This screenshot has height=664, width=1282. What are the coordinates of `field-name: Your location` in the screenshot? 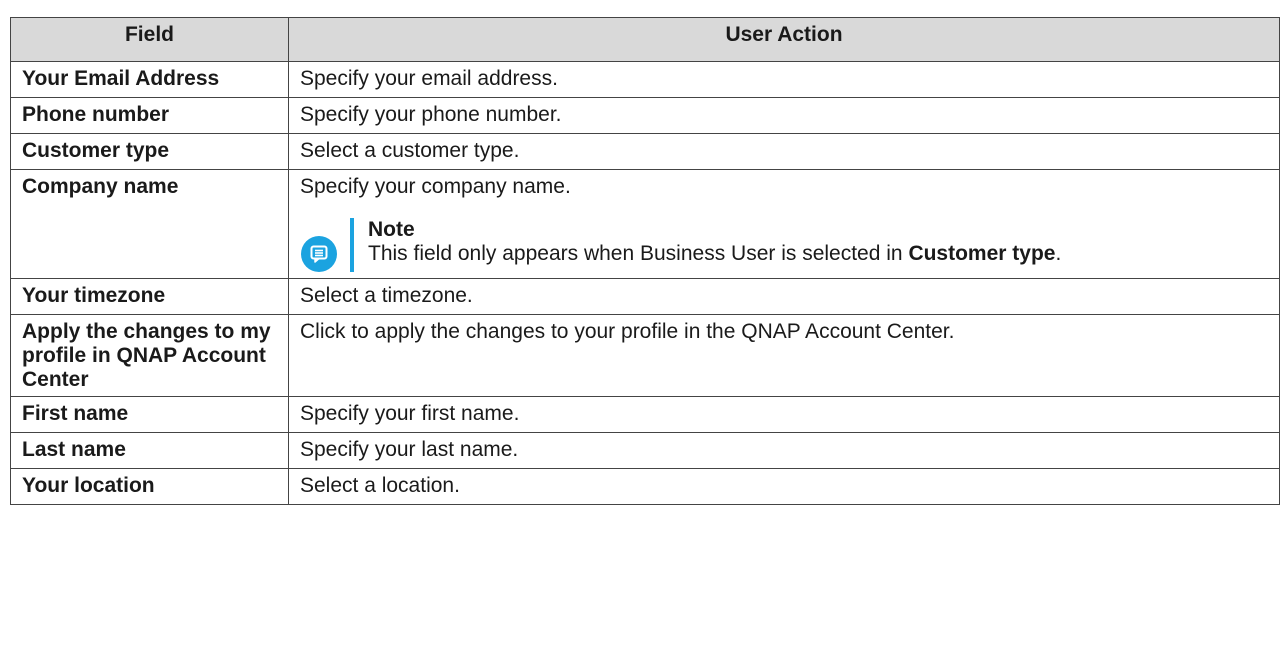 It's located at (149, 486).